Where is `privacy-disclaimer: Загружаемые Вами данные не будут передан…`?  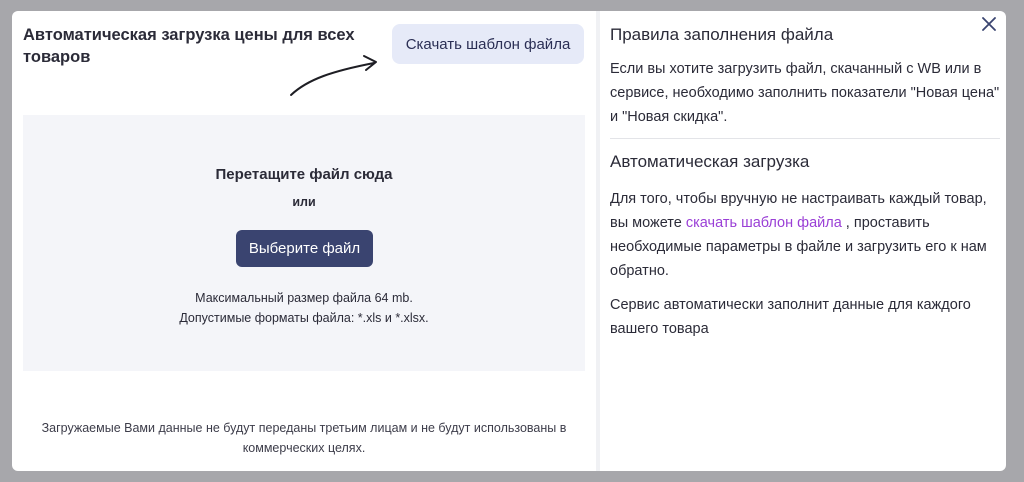 privacy-disclaimer: Загружаемые Вами данные не будут передан… is located at coordinates (304, 438).